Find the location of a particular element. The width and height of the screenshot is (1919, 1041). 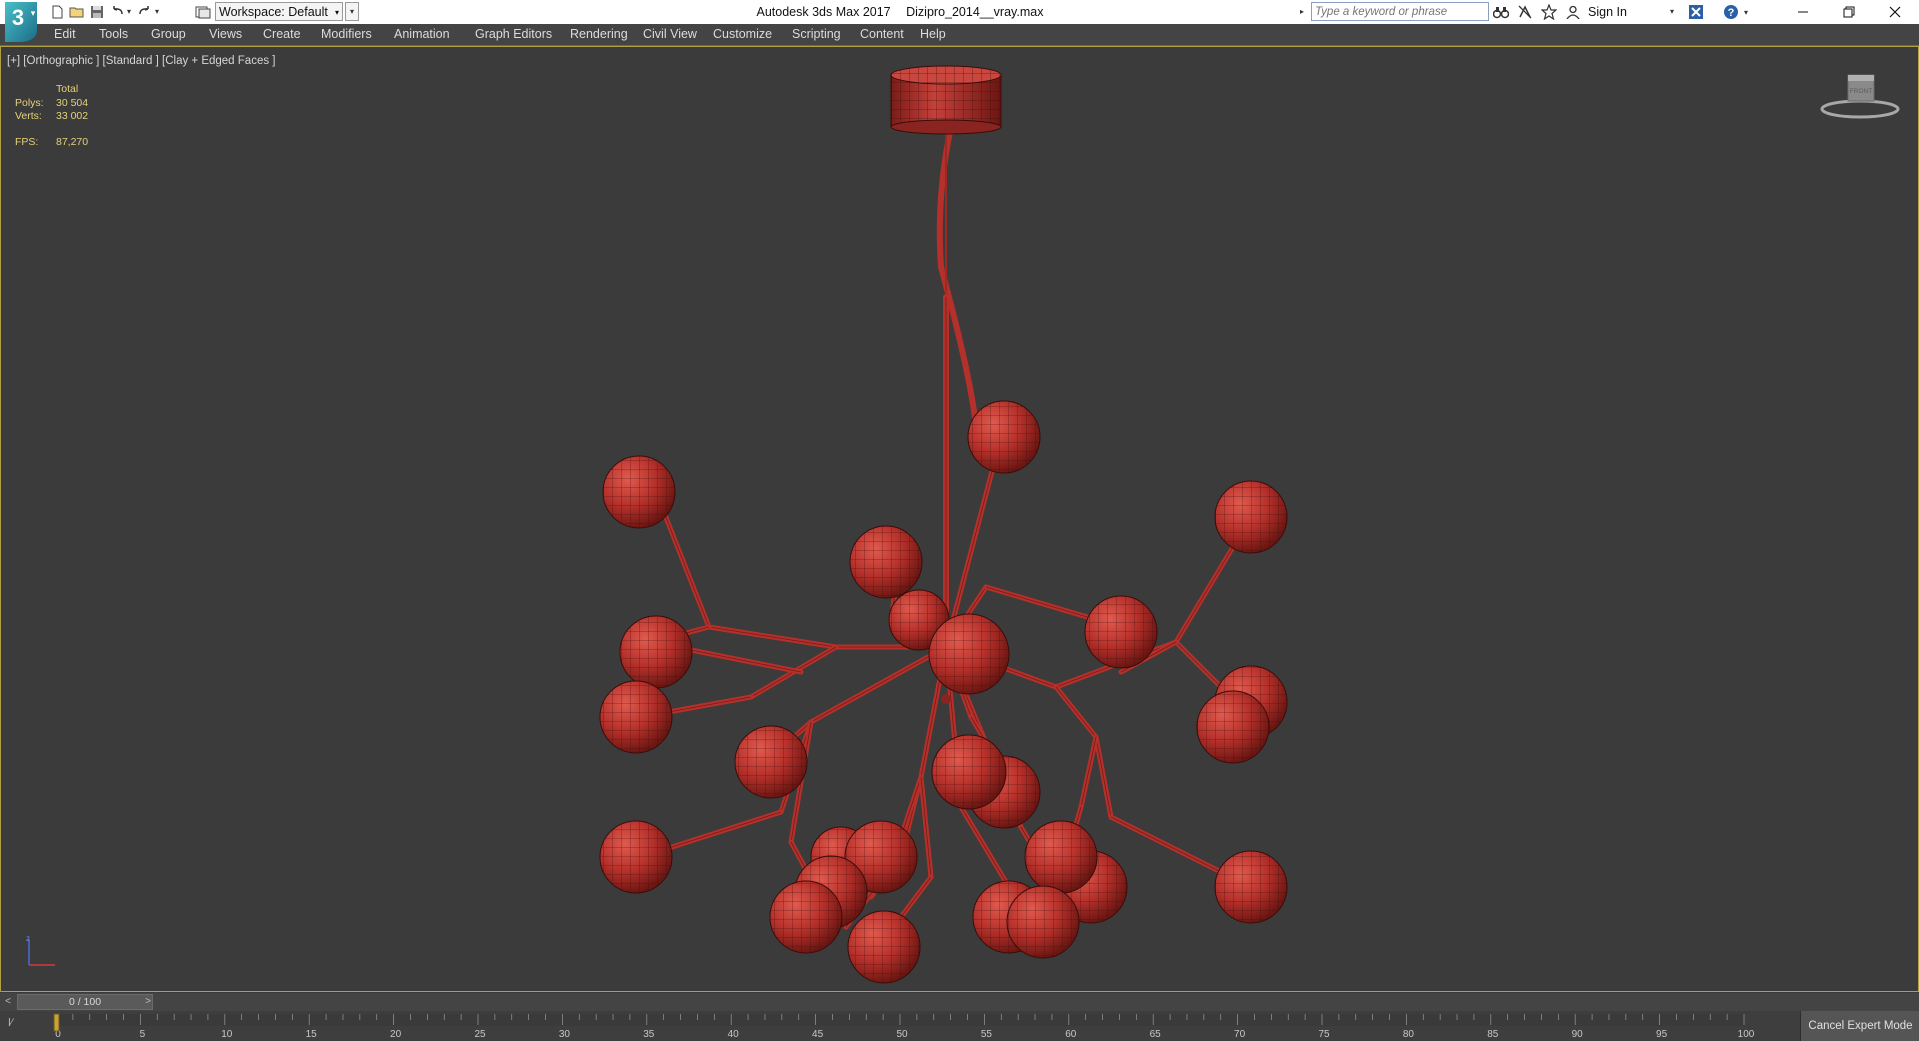

menu-content: Content is located at coordinates (882, 34).